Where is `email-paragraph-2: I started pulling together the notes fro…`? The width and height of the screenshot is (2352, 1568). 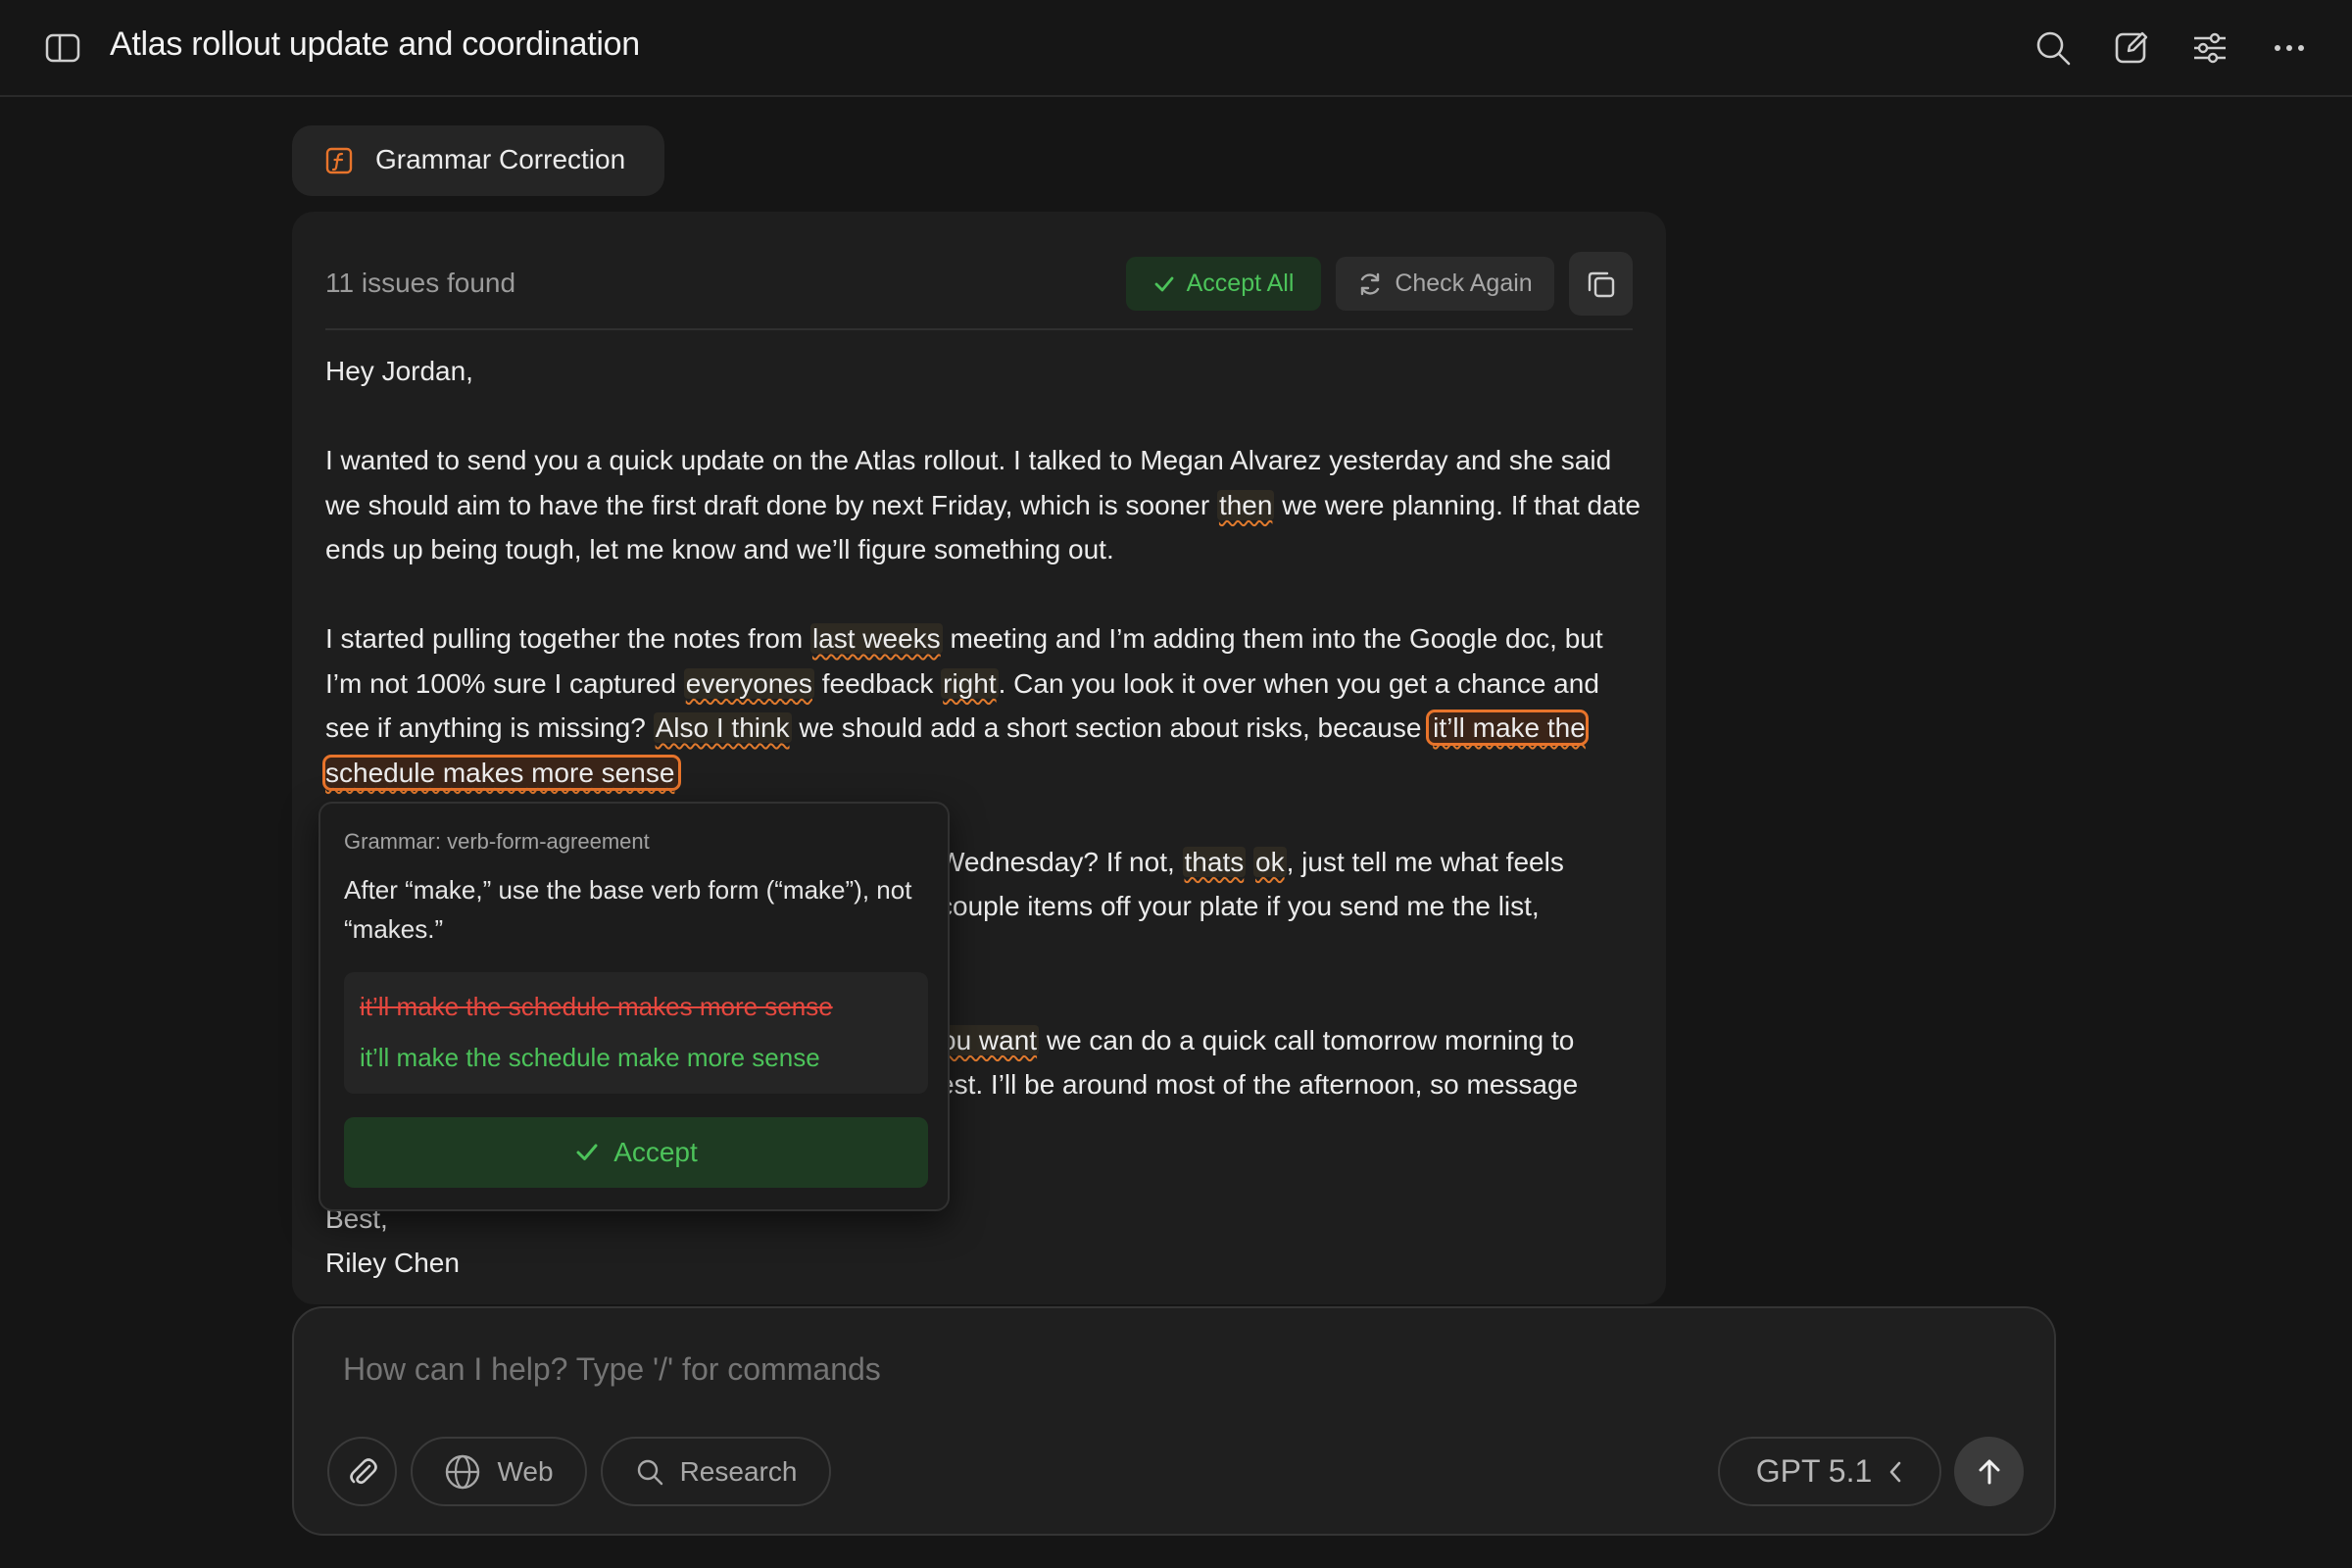
email-paragraph-2: I started pulling together the notes fro… is located at coordinates (962, 707).